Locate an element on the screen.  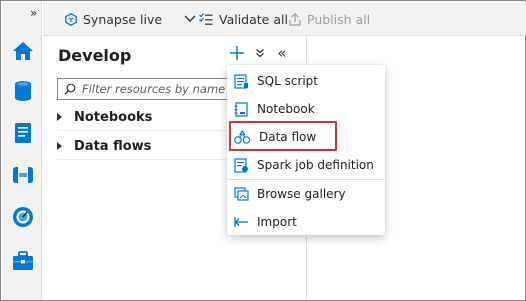
search-box is located at coordinates (152, 89).